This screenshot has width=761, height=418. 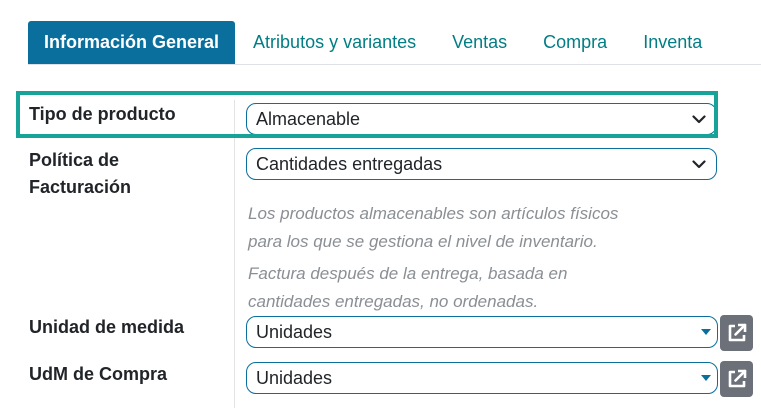 I want to click on product-type-select: Almacenable, so click(x=481, y=119).